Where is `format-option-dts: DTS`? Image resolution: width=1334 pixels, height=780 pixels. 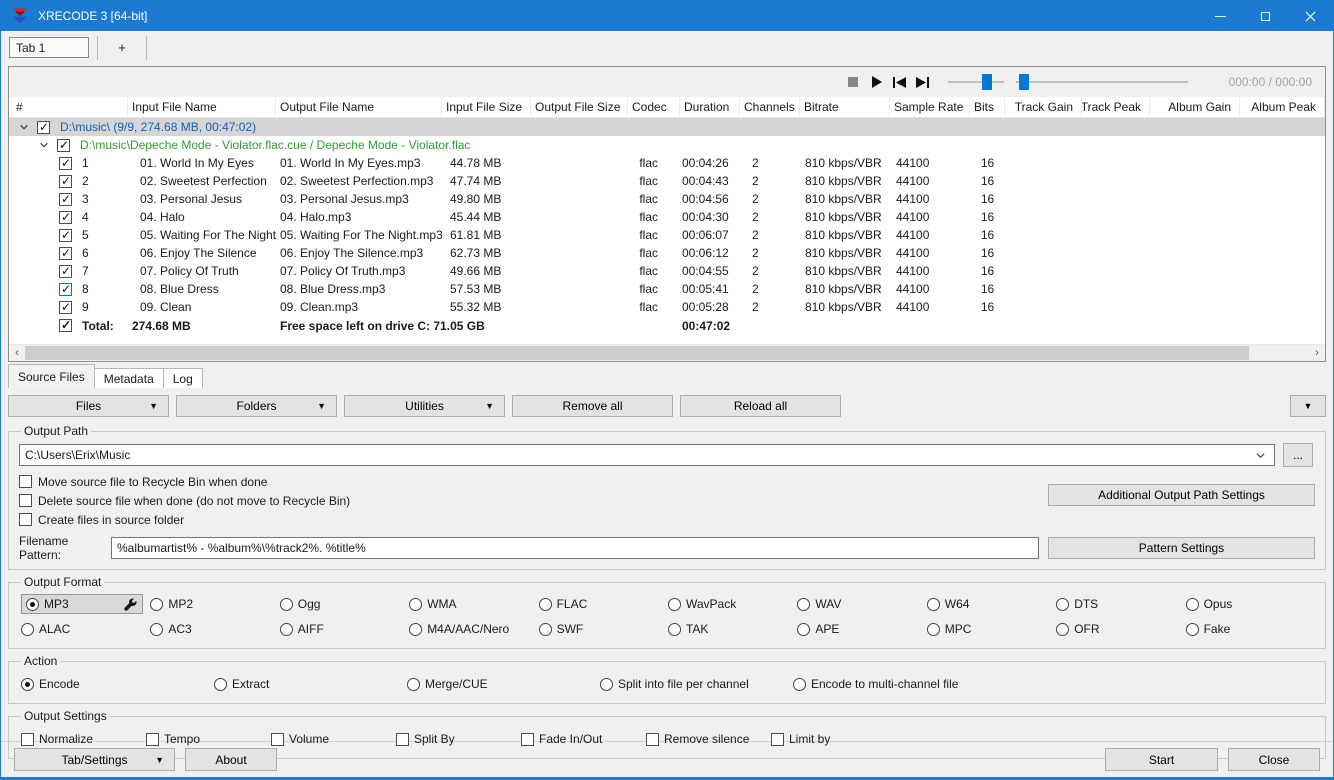
format-option-dts: DTS is located at coordinates (1120, 604).